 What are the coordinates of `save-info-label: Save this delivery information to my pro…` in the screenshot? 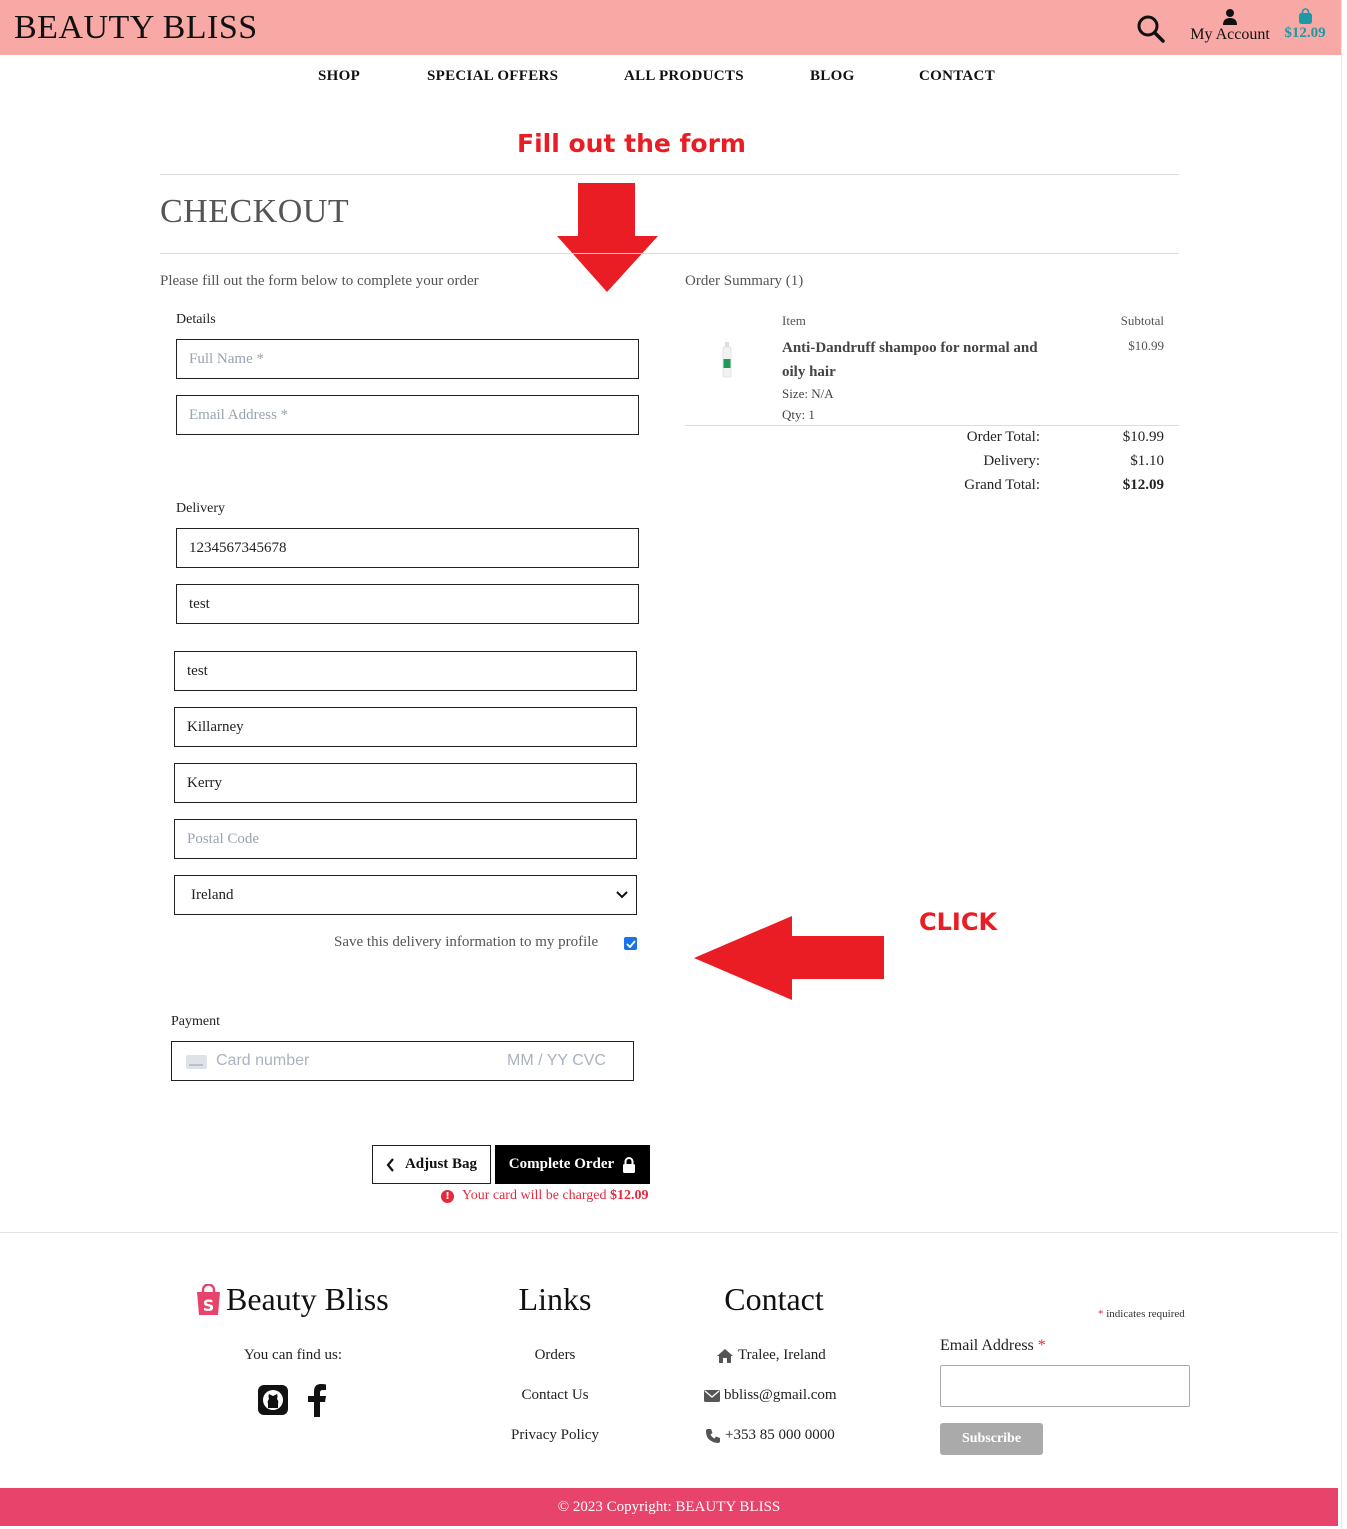 It's located at (466, 942).